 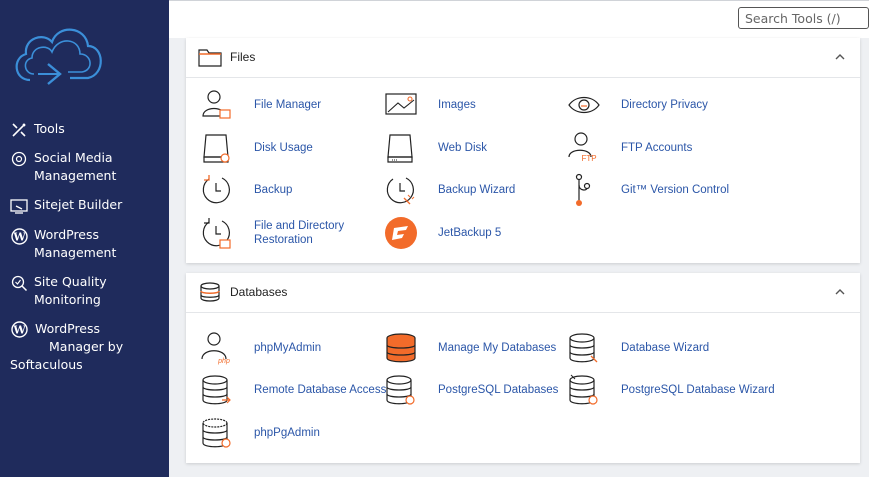 What do you see at coordinates (523, 293) in the screenshot?
I see `databases-panel-header: Databases` at bounding box center [523, 293].